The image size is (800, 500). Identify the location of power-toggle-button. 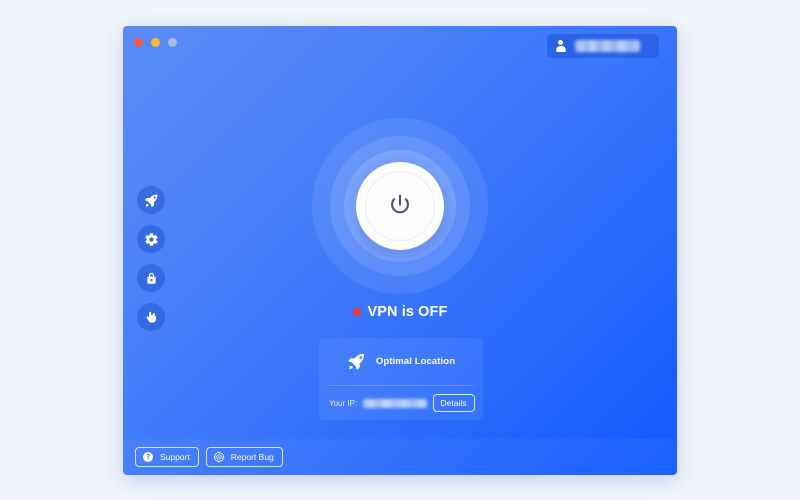
(400, 206).